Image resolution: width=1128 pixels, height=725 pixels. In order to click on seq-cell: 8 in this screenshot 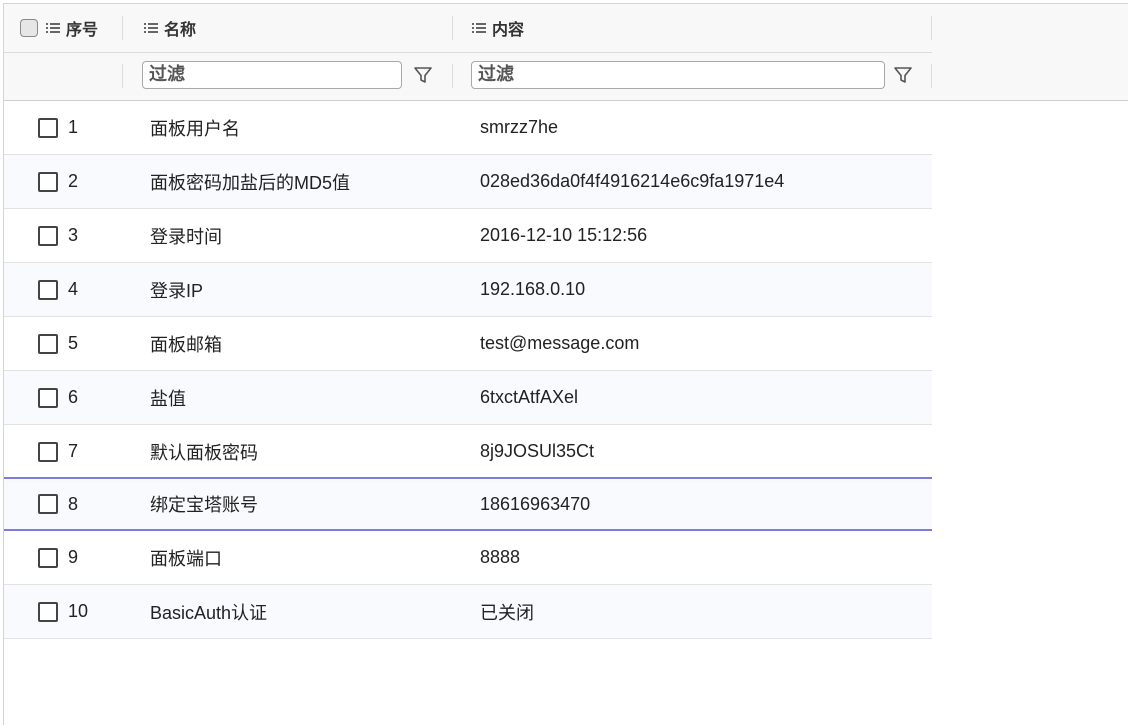, I will do `click(58, 504)`.